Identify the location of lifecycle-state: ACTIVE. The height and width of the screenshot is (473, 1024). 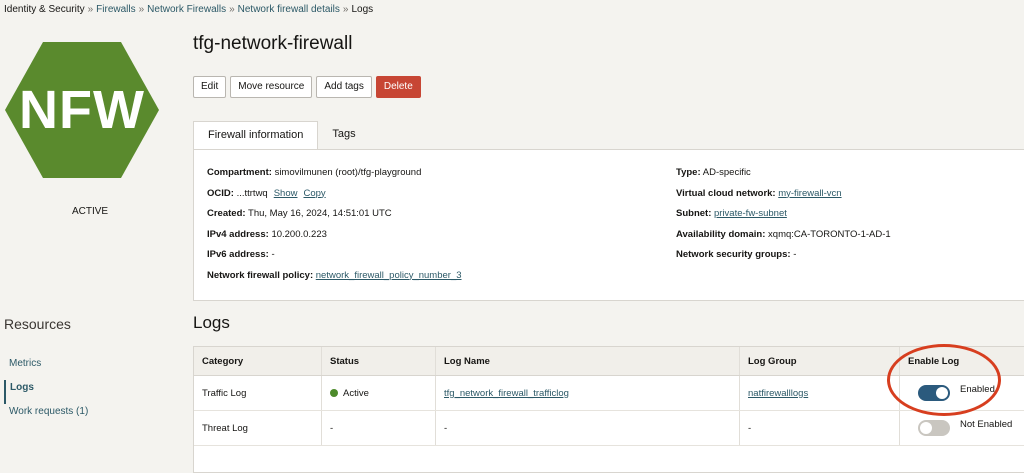
(90, 211).